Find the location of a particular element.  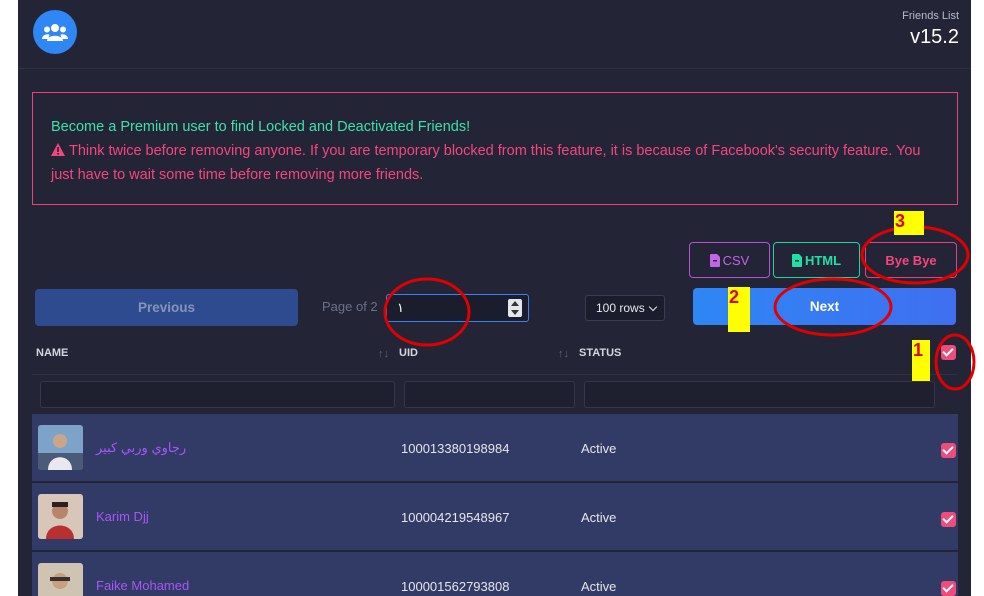

select-all-checkbox is located at coordinates (948, 352).